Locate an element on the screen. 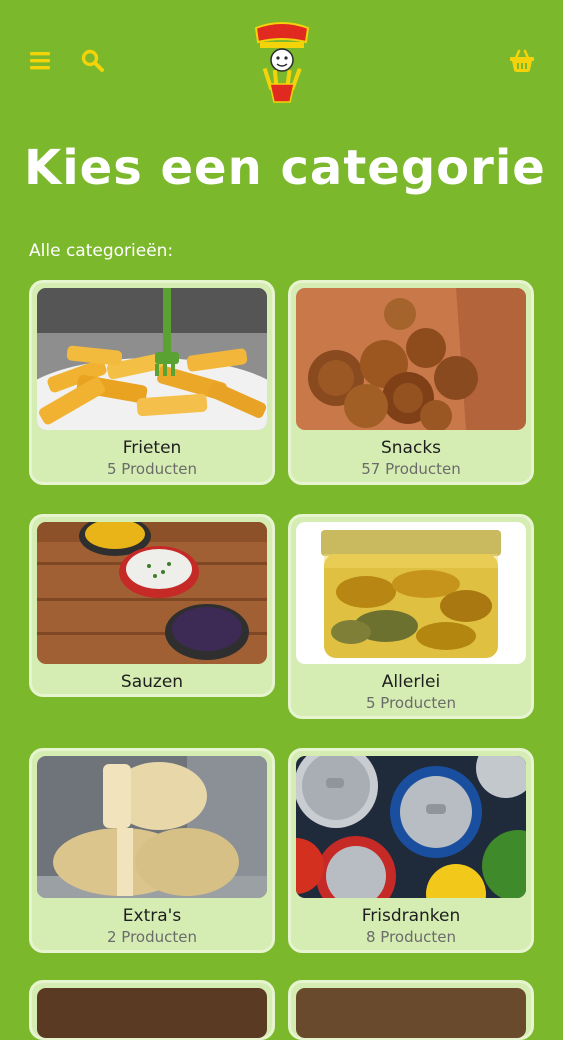 Image resolution: width=563 pixels, height=1040 pixels. brand-logo is located at coordinates (282, 61).